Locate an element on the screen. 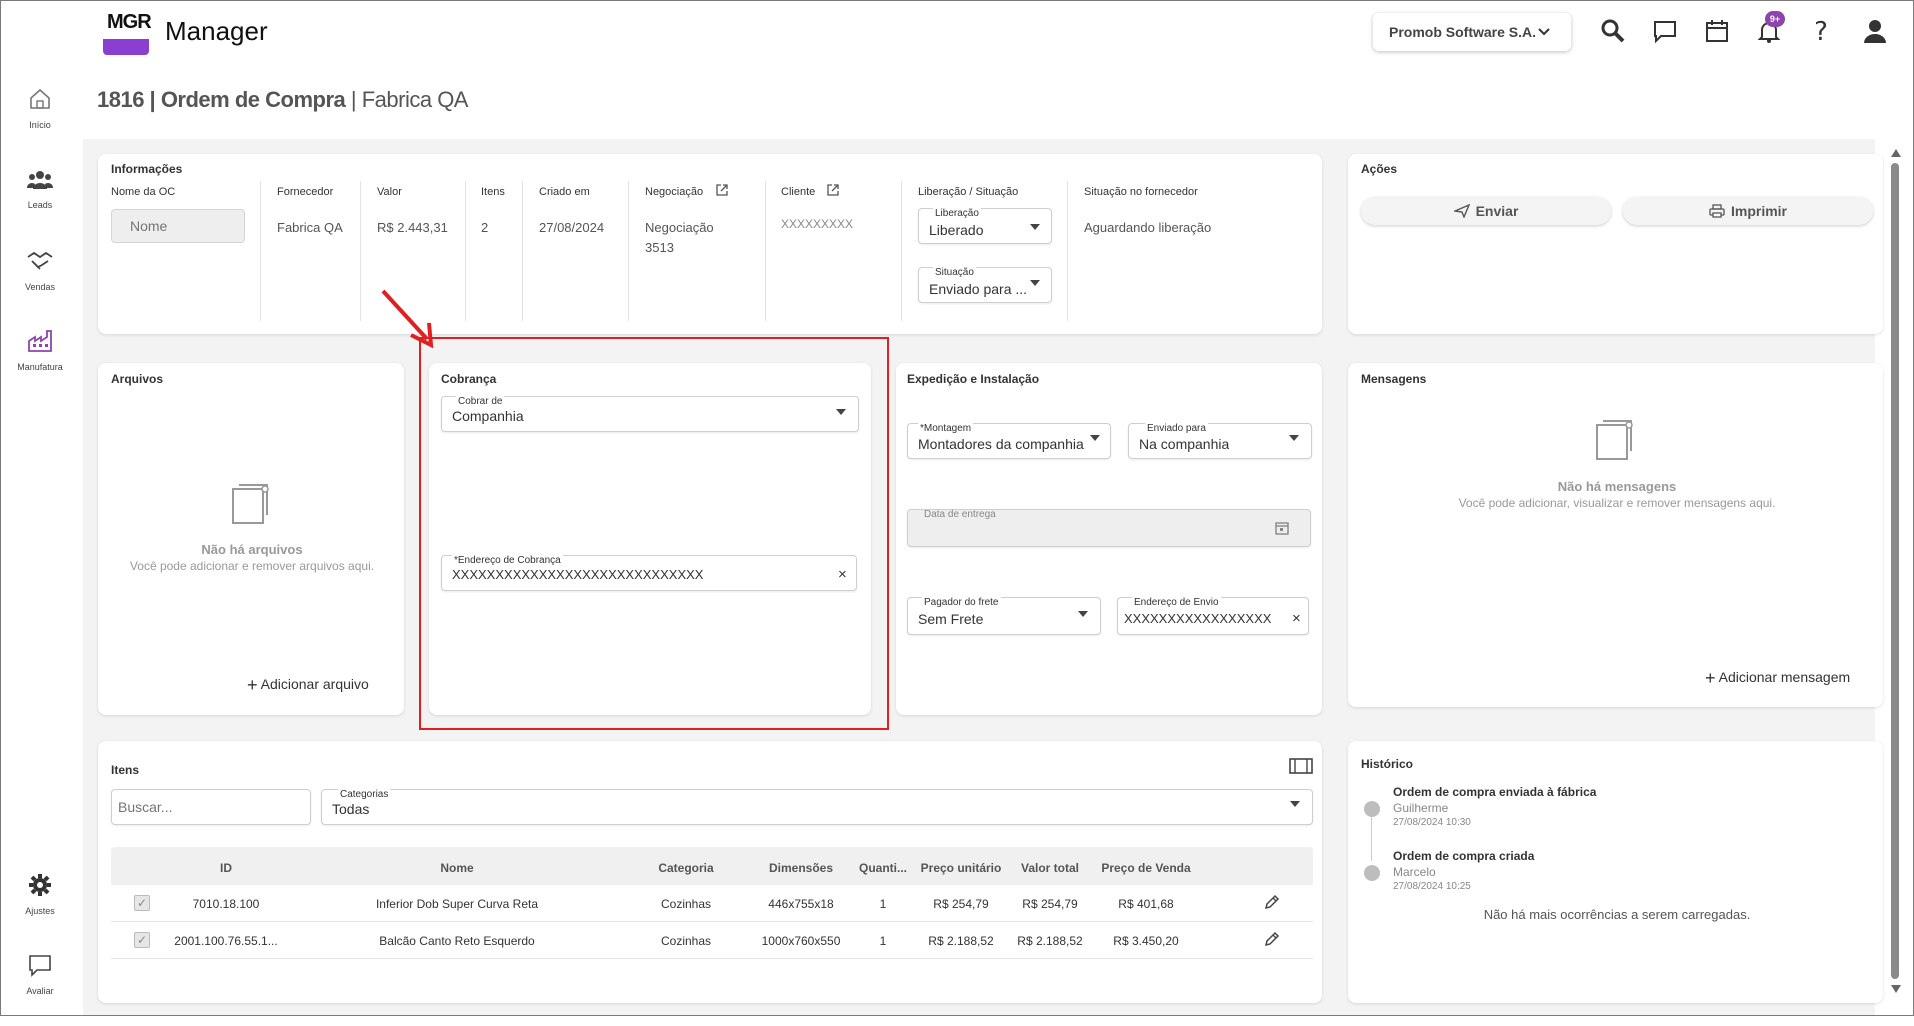 The height and width of the screenshot is (1026, 1914). history-event-user: Guilherme is located at coordinates (1421, 808).